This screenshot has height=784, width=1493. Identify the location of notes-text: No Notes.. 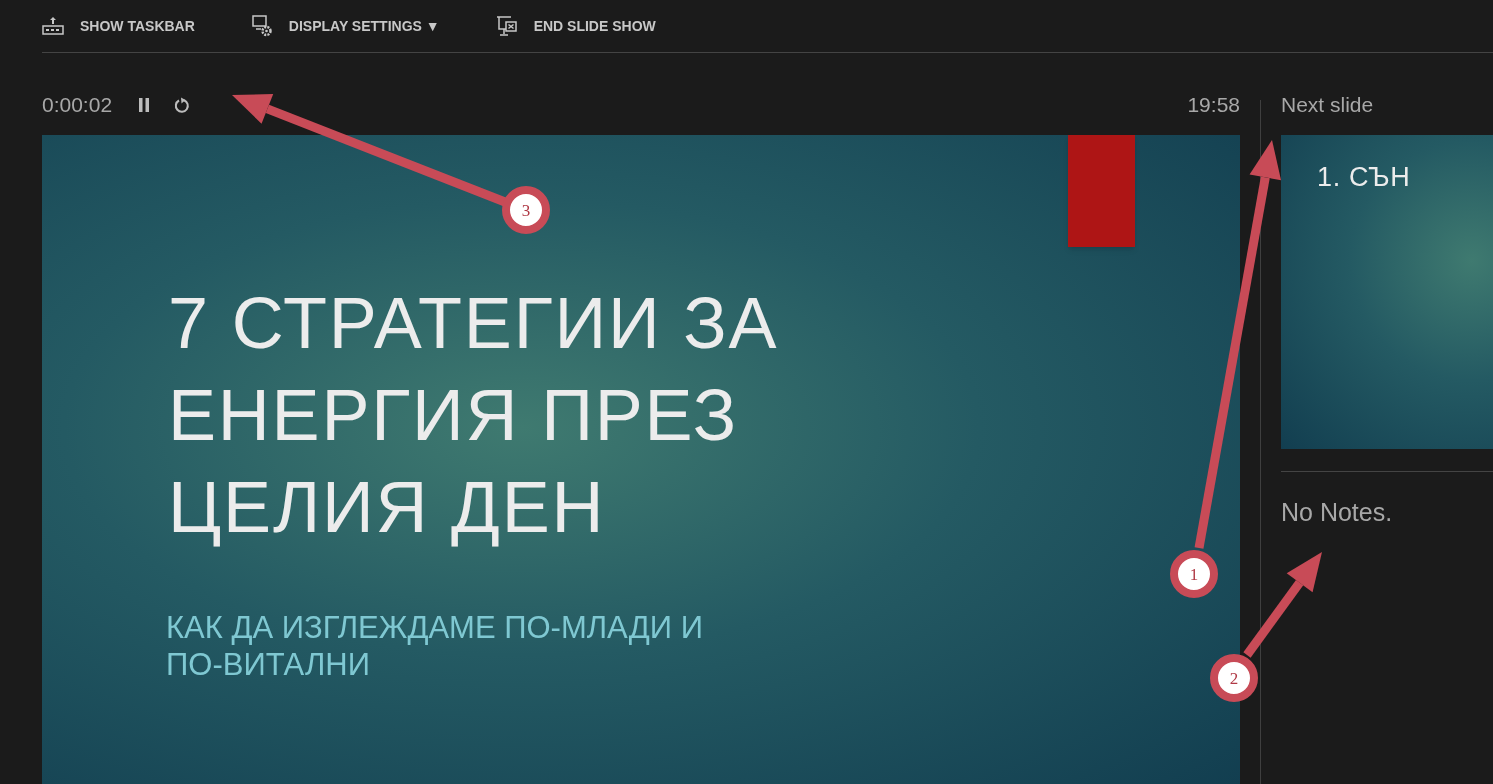
(1337, 512).